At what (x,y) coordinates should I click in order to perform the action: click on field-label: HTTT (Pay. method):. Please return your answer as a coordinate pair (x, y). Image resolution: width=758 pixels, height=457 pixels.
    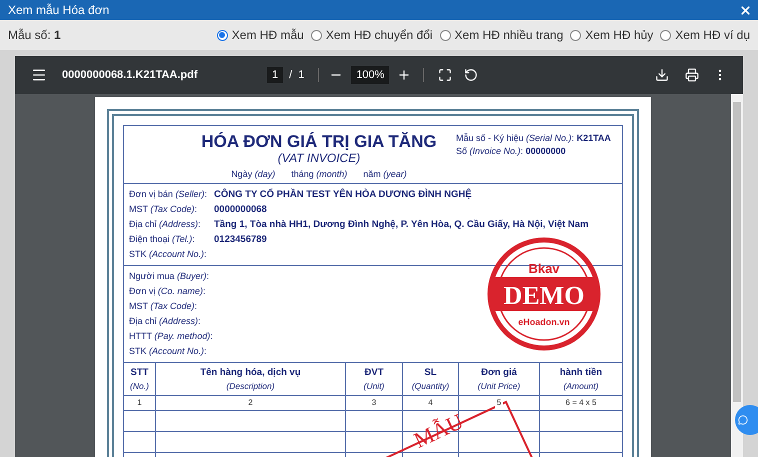
    Looking at the image, I should click on (171, 336).